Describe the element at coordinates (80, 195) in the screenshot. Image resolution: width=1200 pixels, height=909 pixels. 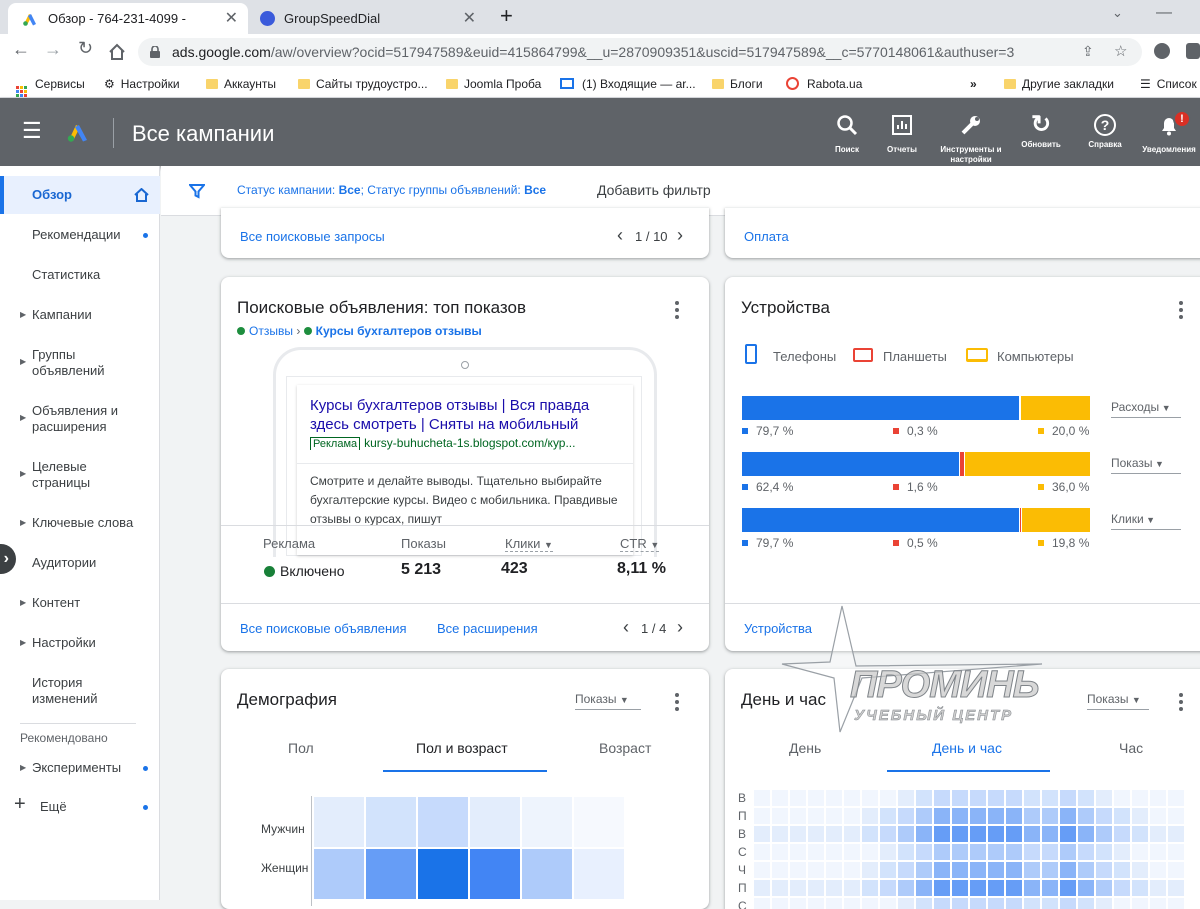
I see `sidebar-item-overview: Обзор` at that location.